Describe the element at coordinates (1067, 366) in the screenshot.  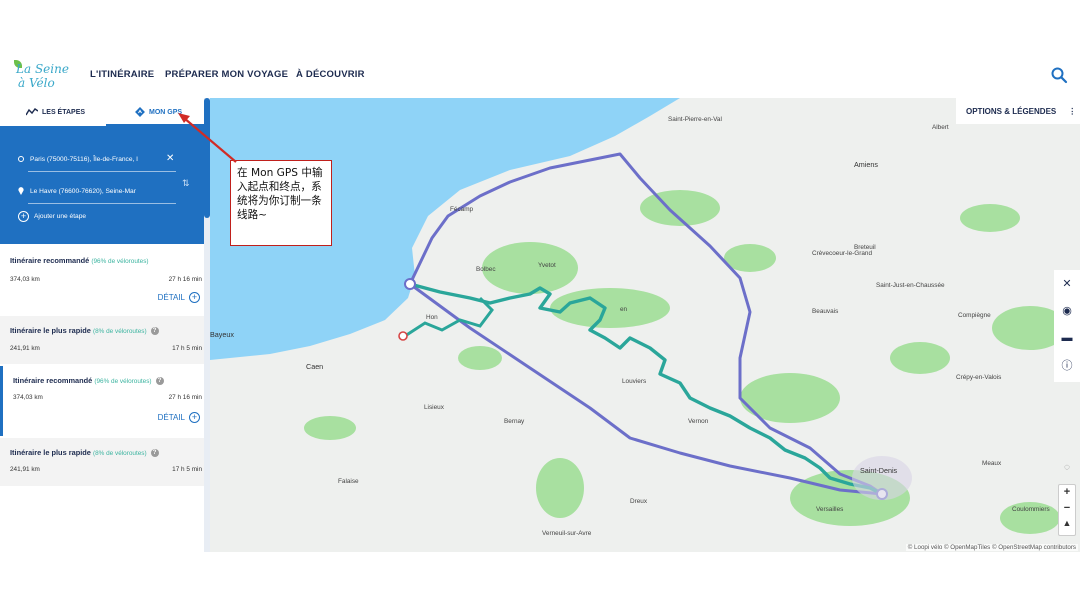
I see `info-icon: ⓘ` at that location.